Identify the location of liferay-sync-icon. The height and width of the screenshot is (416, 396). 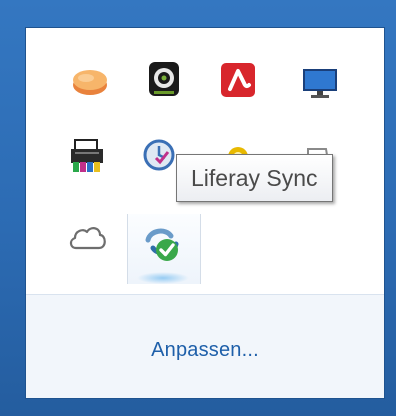
(162, 244).